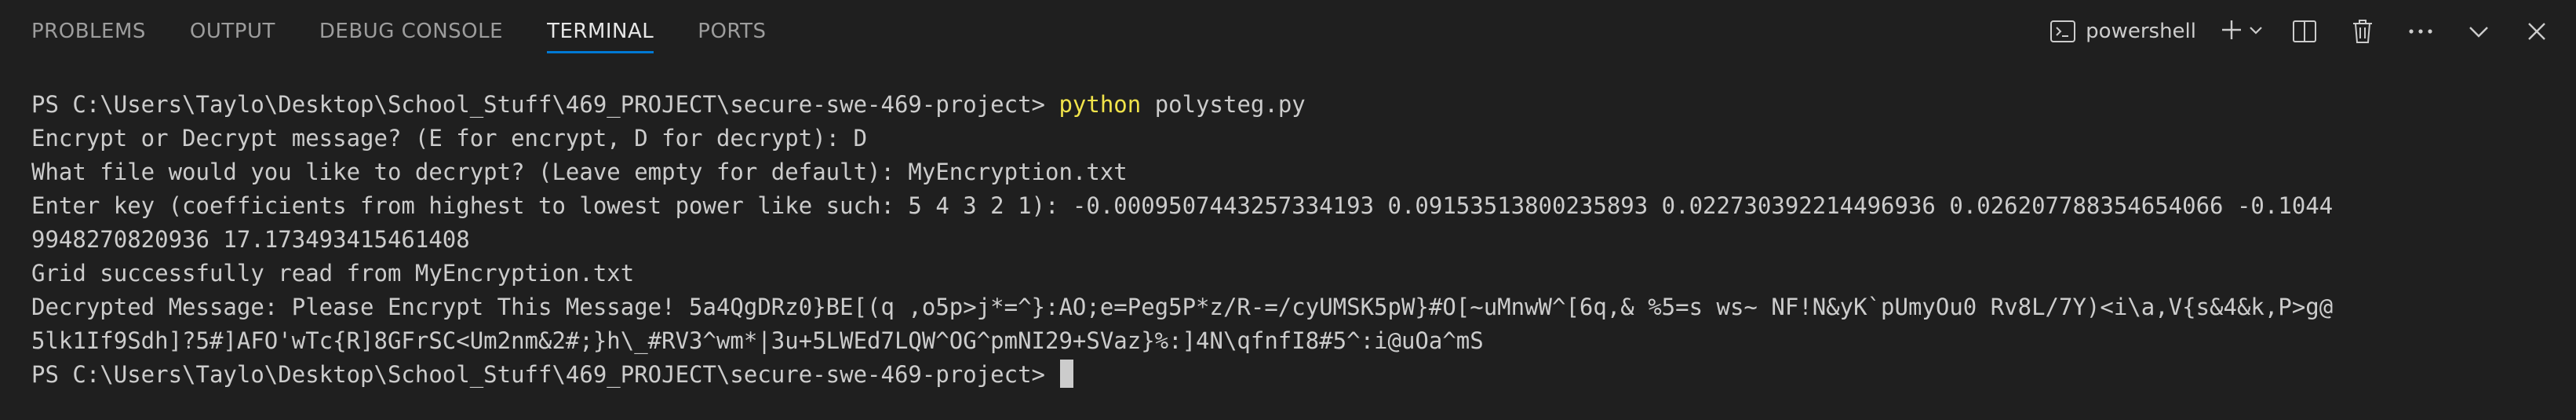 The width and height of the screenshot is (2576, 420). I want to click on collapse-icon, so click(2479, 31).